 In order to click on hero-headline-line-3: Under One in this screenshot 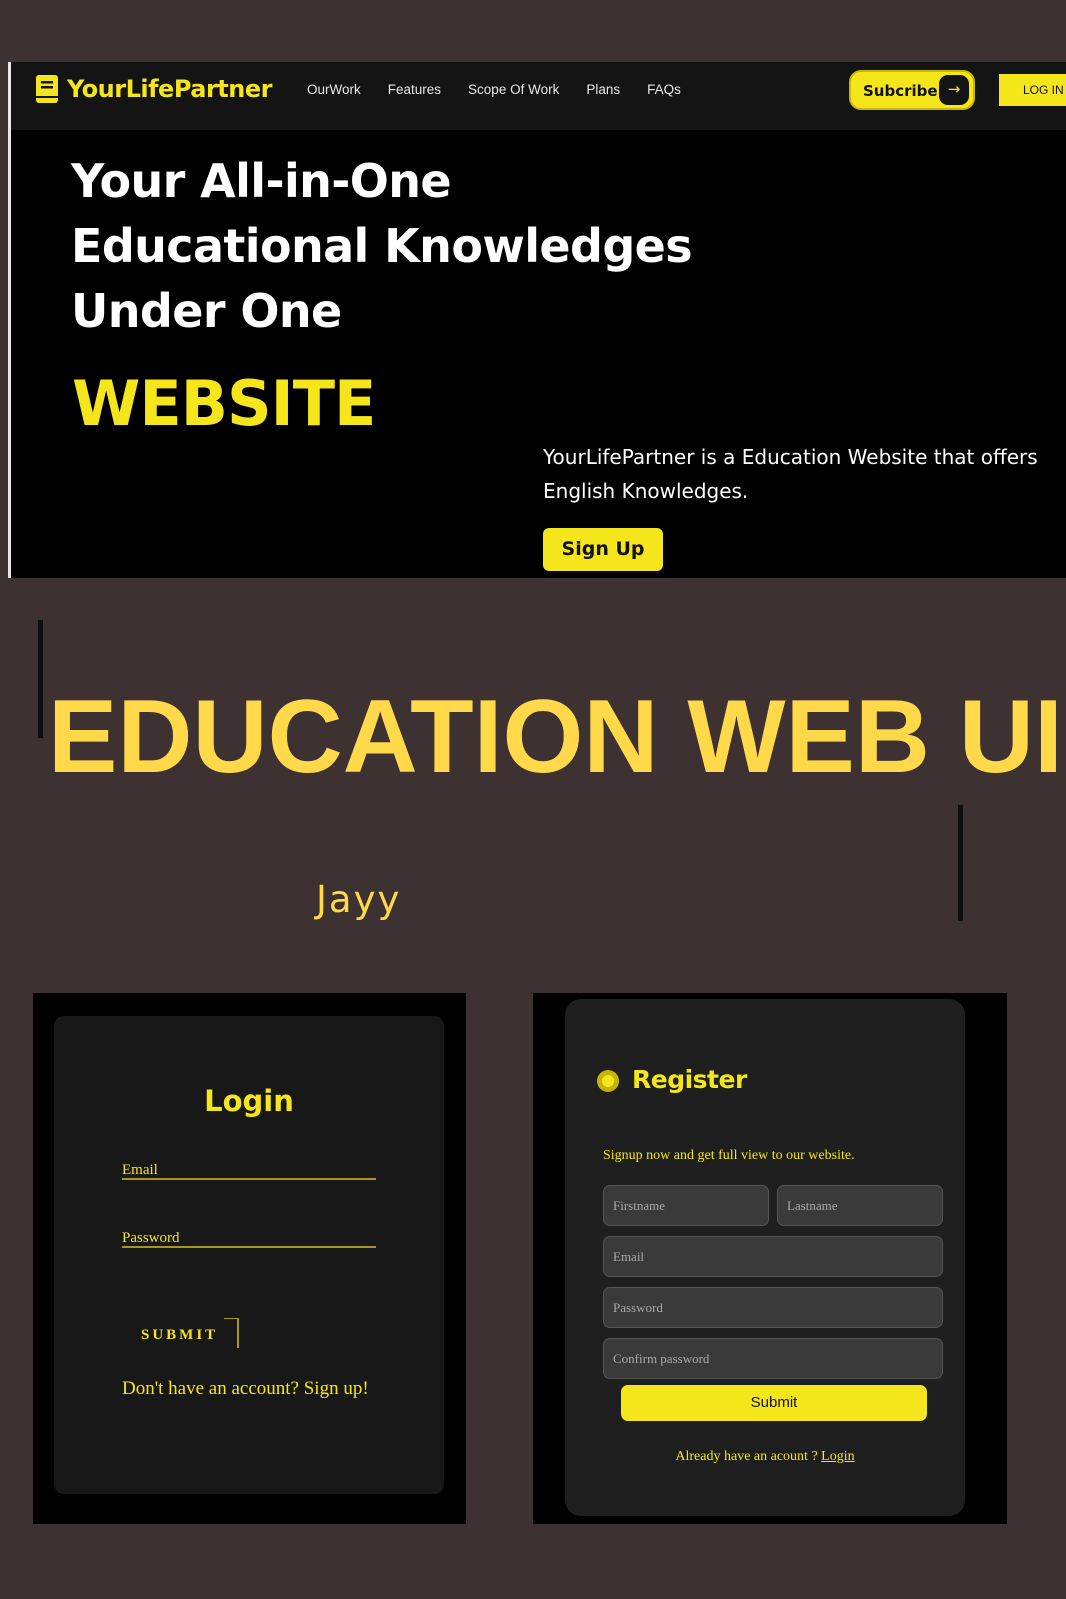, I will do `click(206, 311)`.